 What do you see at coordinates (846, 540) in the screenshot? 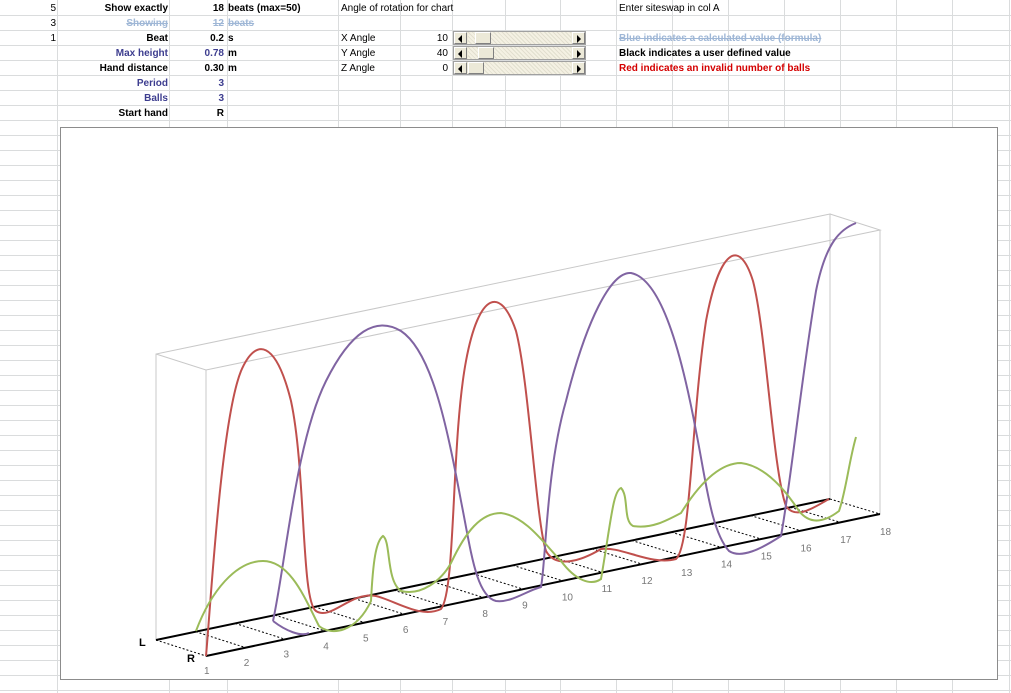
I see `beat-tick-label: 17` at bounding box center [846, 540].